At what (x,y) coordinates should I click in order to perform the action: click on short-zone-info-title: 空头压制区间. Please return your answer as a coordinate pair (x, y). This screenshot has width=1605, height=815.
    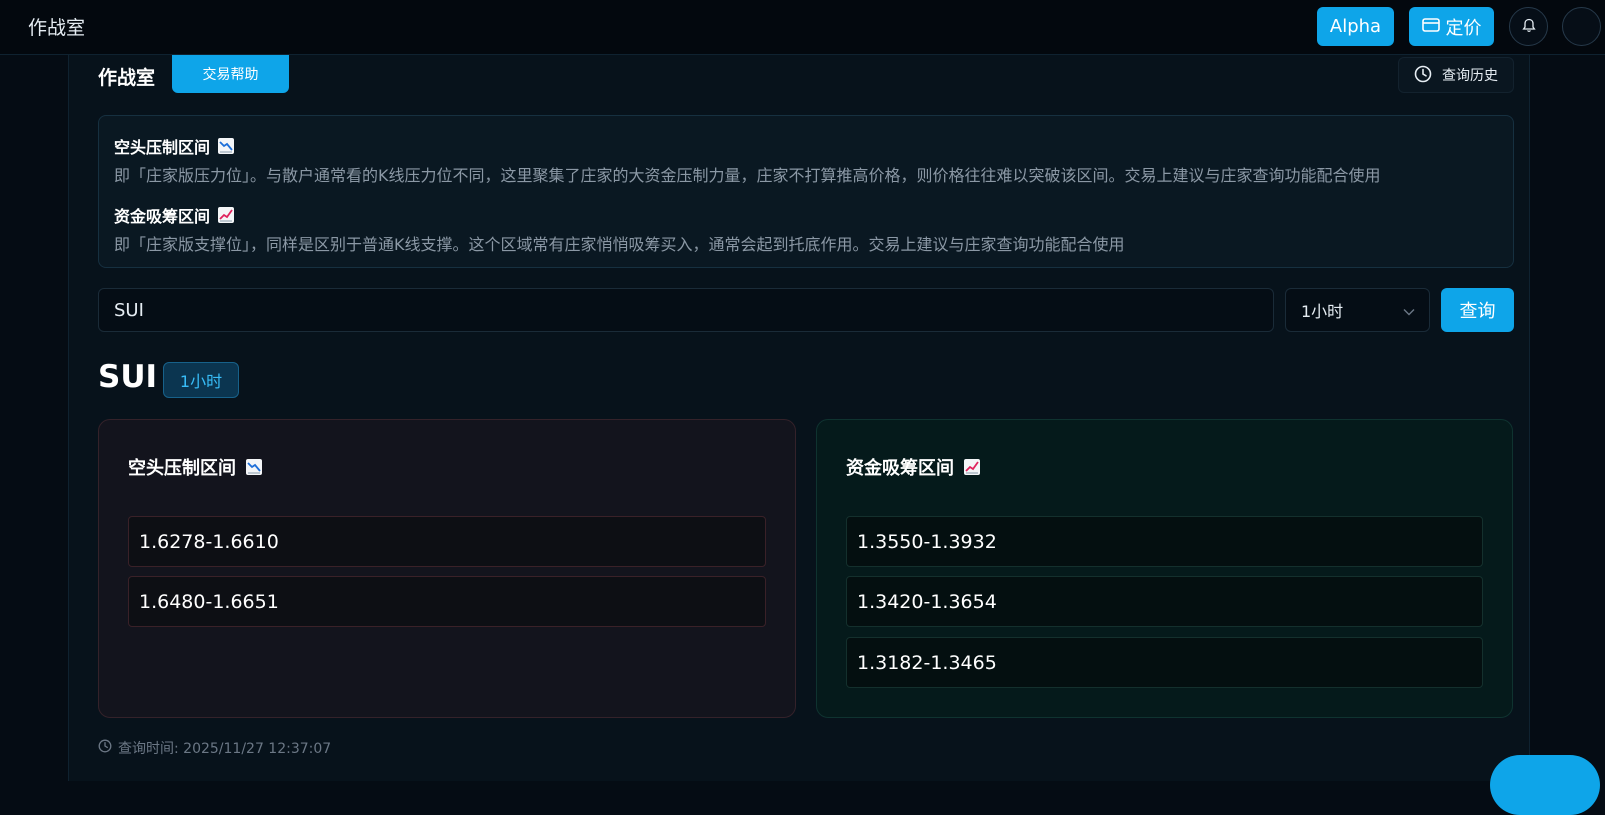
    Looking at the image, I should click on (174, 146).